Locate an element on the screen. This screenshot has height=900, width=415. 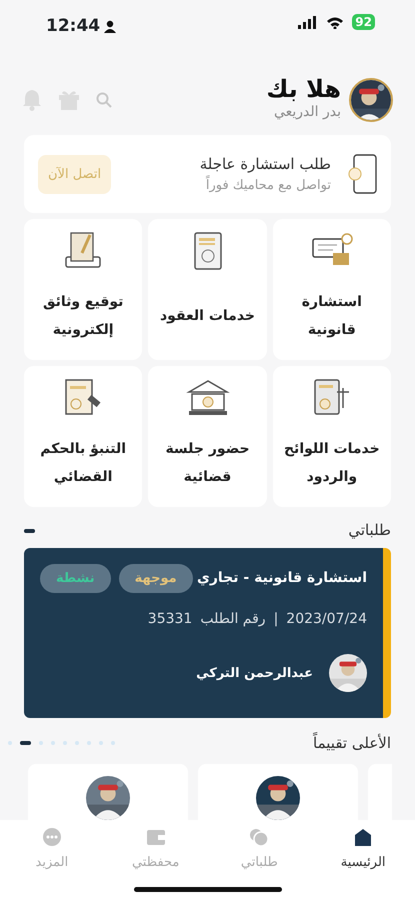
search-icon is located at coordinates (104, 100).